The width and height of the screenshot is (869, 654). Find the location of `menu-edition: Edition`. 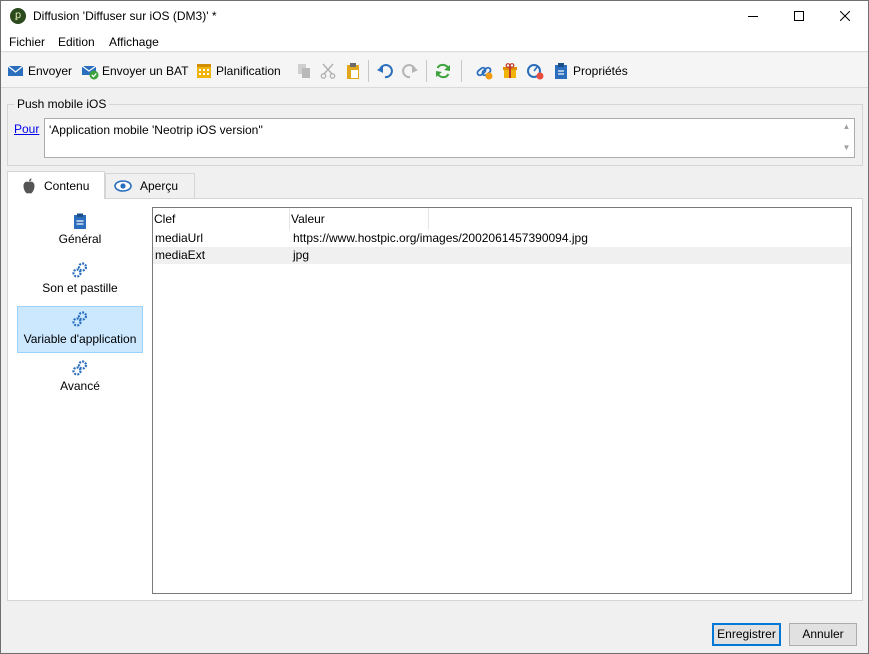

menu-edition: Edition is located at coordinates (76, 42).